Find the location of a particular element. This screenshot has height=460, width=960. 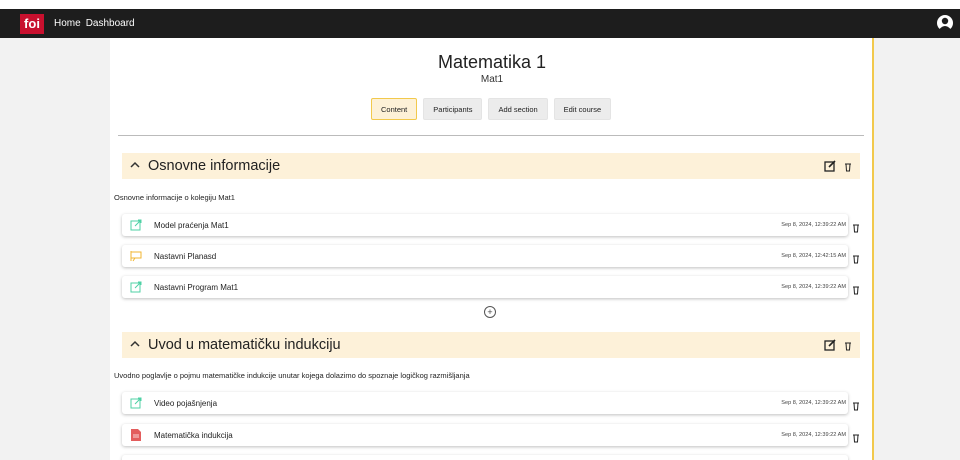

window-top-strip is located at coordinates (480, 4).